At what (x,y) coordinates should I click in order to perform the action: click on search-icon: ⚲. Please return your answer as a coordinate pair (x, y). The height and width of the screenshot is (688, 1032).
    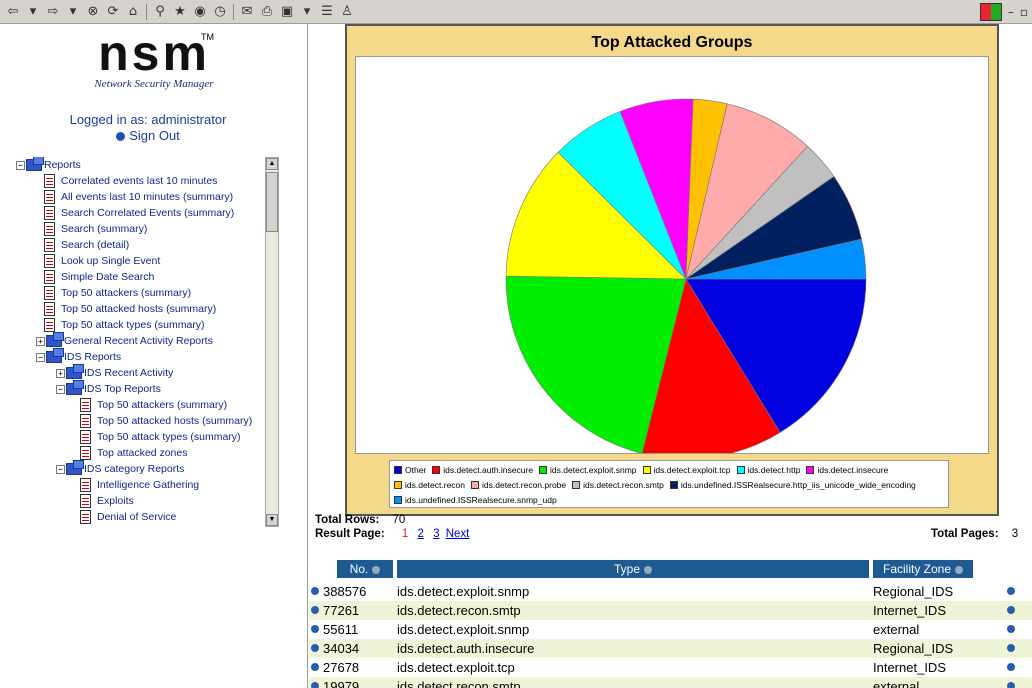
    Looking at the image, I should click on (160, 12).